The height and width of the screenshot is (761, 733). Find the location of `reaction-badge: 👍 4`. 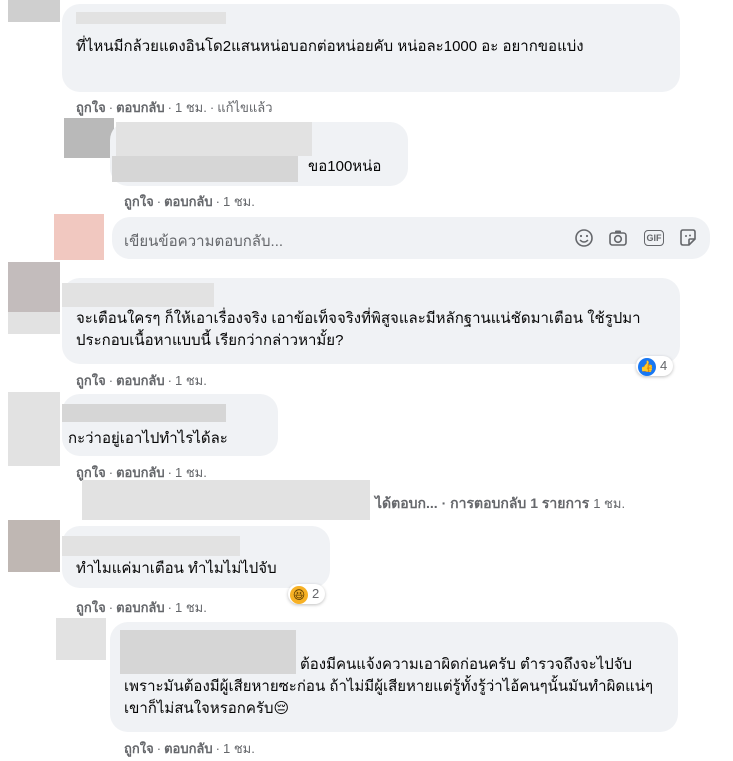

reaction-badge: 👍 4 is located at coordinates (655, 366).